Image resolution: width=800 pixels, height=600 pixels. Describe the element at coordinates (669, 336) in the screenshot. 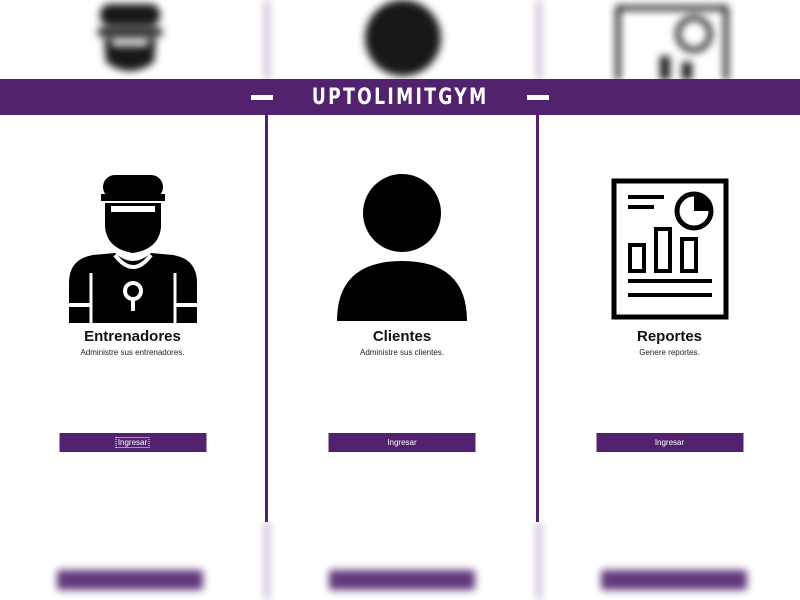

I see `panel-title: Reportes` at that location.